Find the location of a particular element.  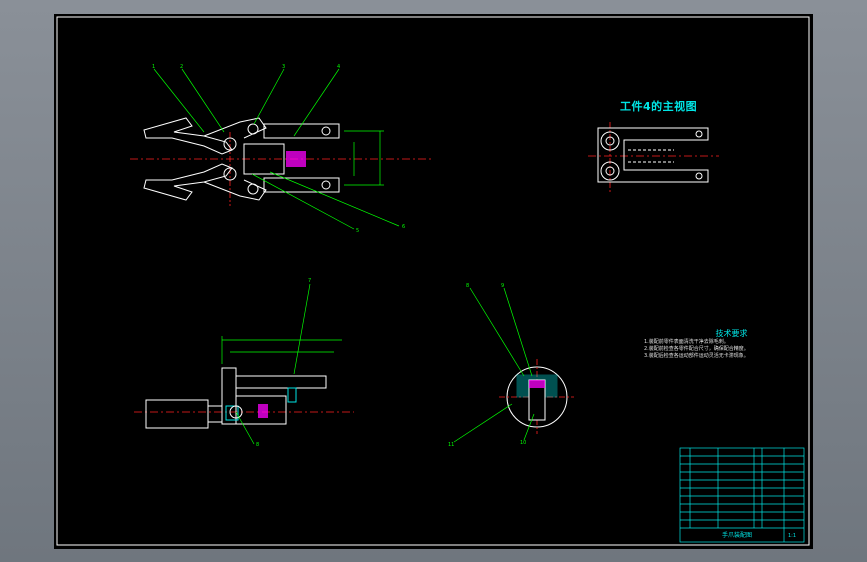

workpiece-4-front-view is located at coordinates (653, 157).